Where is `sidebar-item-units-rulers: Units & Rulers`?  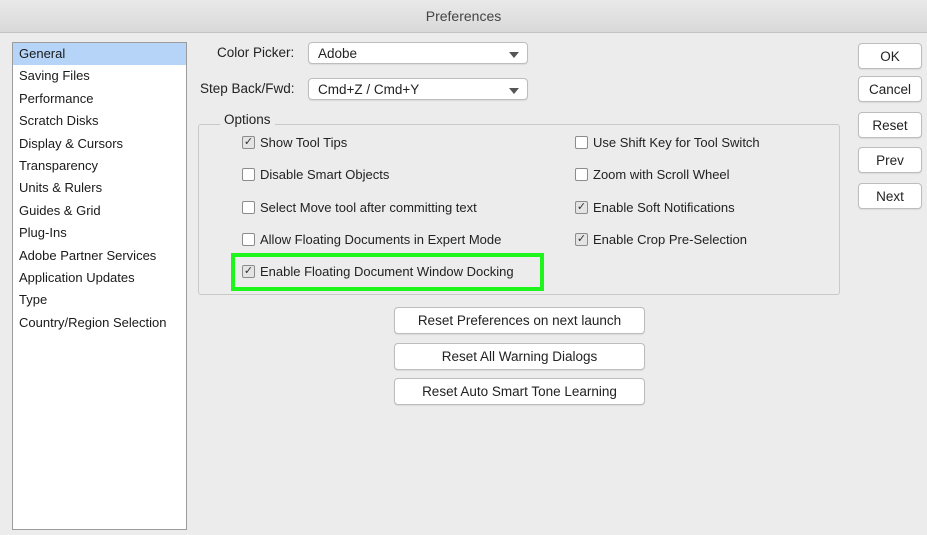 sidebar-item-units-rulers: Units & Rulers is located at coordinates (99, 188).